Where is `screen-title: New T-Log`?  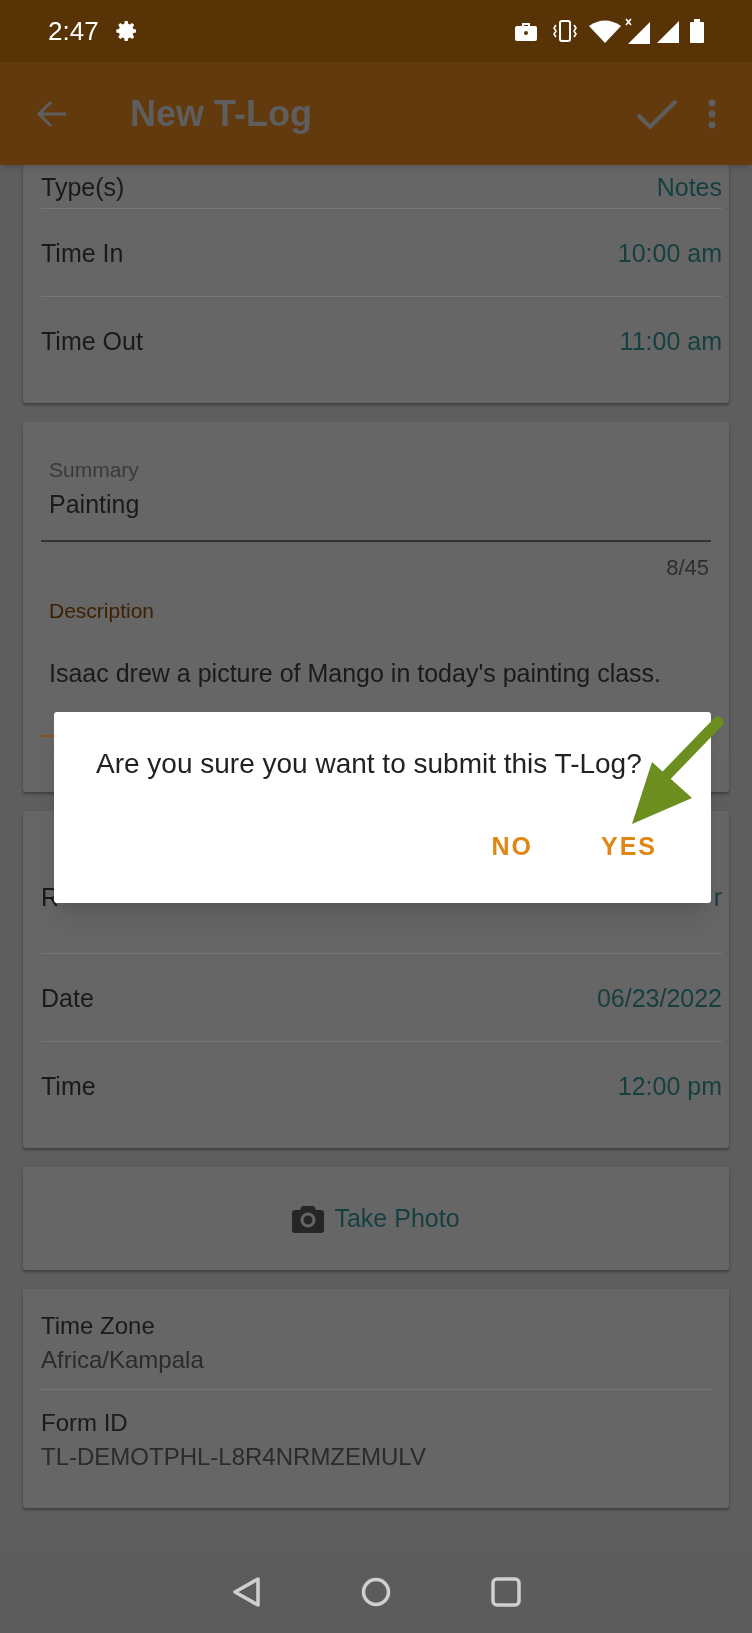
screen-title: New T-Log is located at coordinates (221, 113).